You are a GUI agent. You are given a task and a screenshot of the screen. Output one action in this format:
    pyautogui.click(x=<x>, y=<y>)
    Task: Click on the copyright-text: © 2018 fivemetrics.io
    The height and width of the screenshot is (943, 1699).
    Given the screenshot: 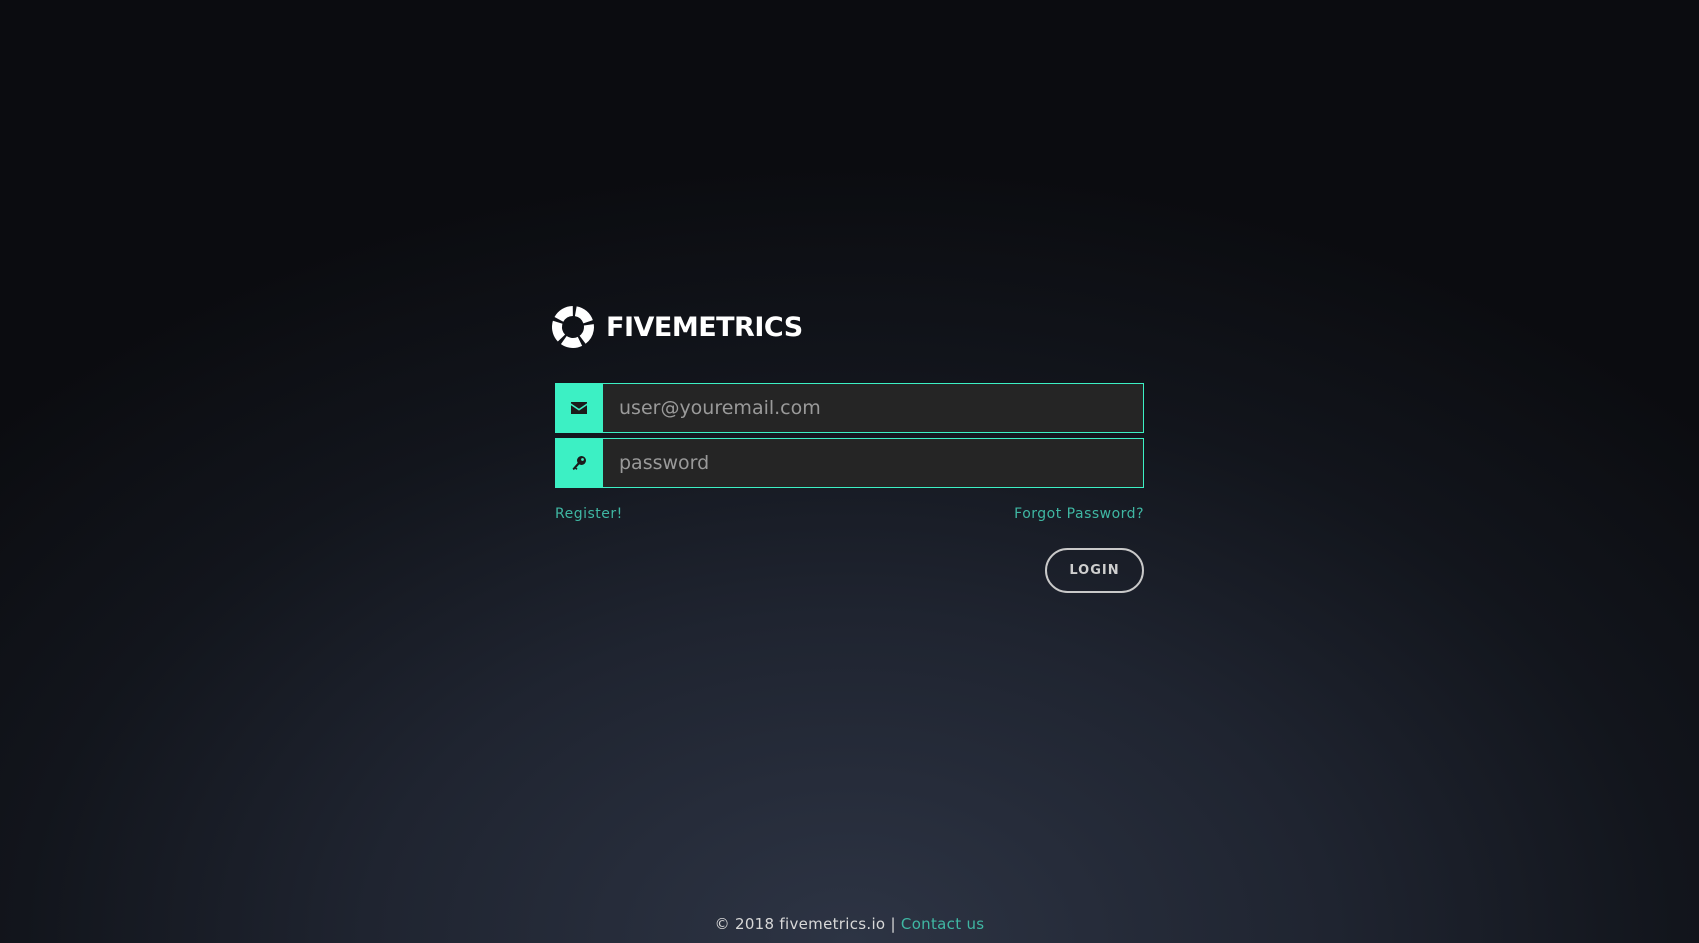 What is the action you would take?
    pyautogui.click(x=800, y=924)
    